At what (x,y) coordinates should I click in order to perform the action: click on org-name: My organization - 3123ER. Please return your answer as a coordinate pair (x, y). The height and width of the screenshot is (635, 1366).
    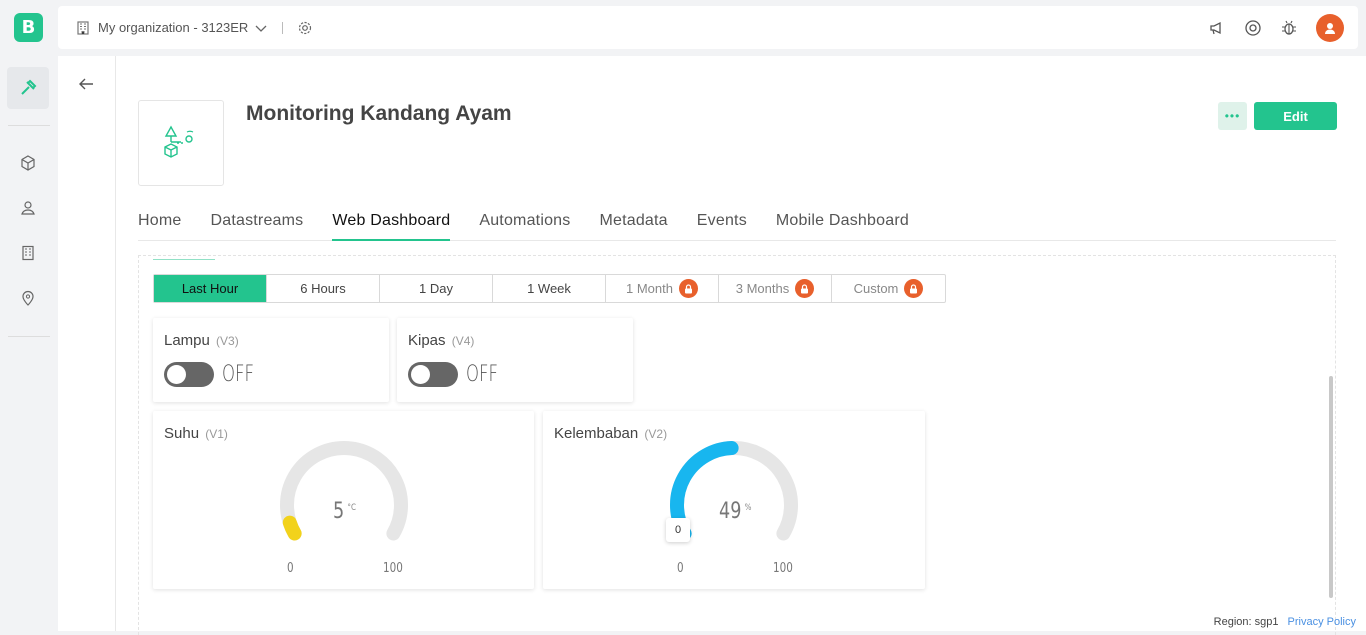
    Looking at the image, I should click on (173, 27).